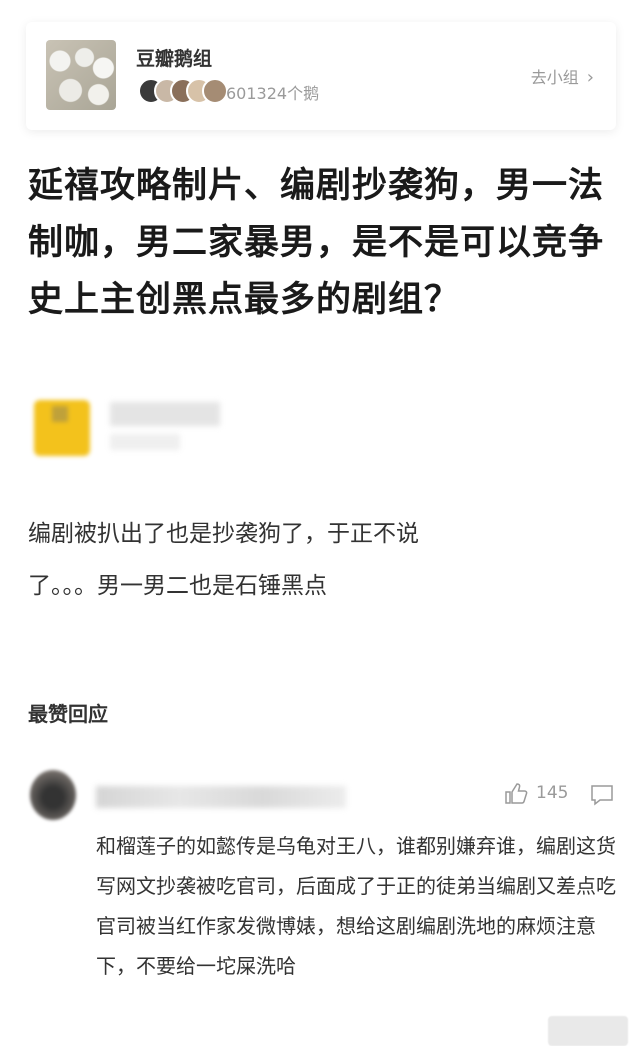  What do you see at coordinates (554, 77) in the screenshot?
I see `goto-group-label: 去小组` at bounding box center [554, 77].